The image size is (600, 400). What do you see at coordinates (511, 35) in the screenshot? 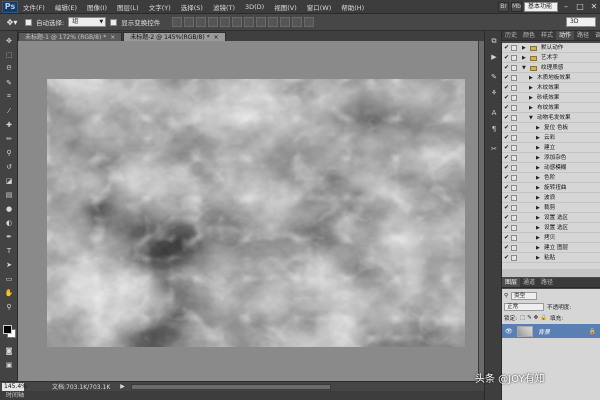
I see `tab-history: 历史` at bounding box center [511, 35].